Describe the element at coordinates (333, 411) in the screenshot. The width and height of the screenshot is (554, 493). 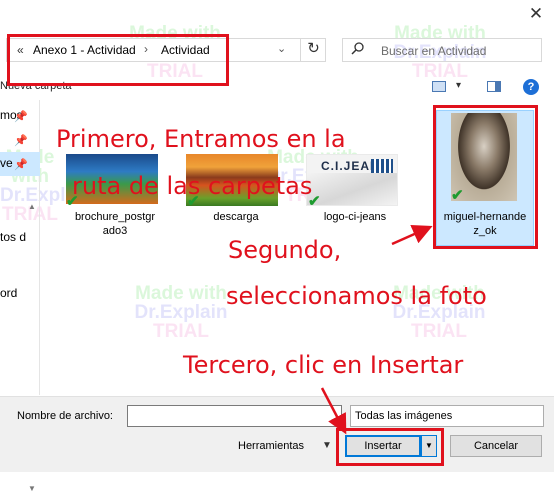
I see `arrow-to-insert` at that location.